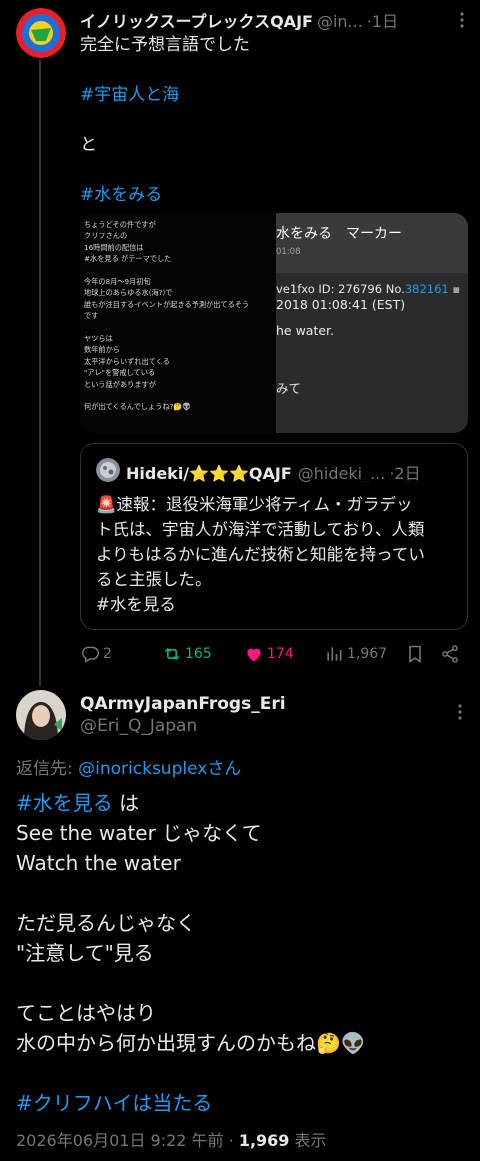  I want to click on like-button: 174, so click(269, 654).